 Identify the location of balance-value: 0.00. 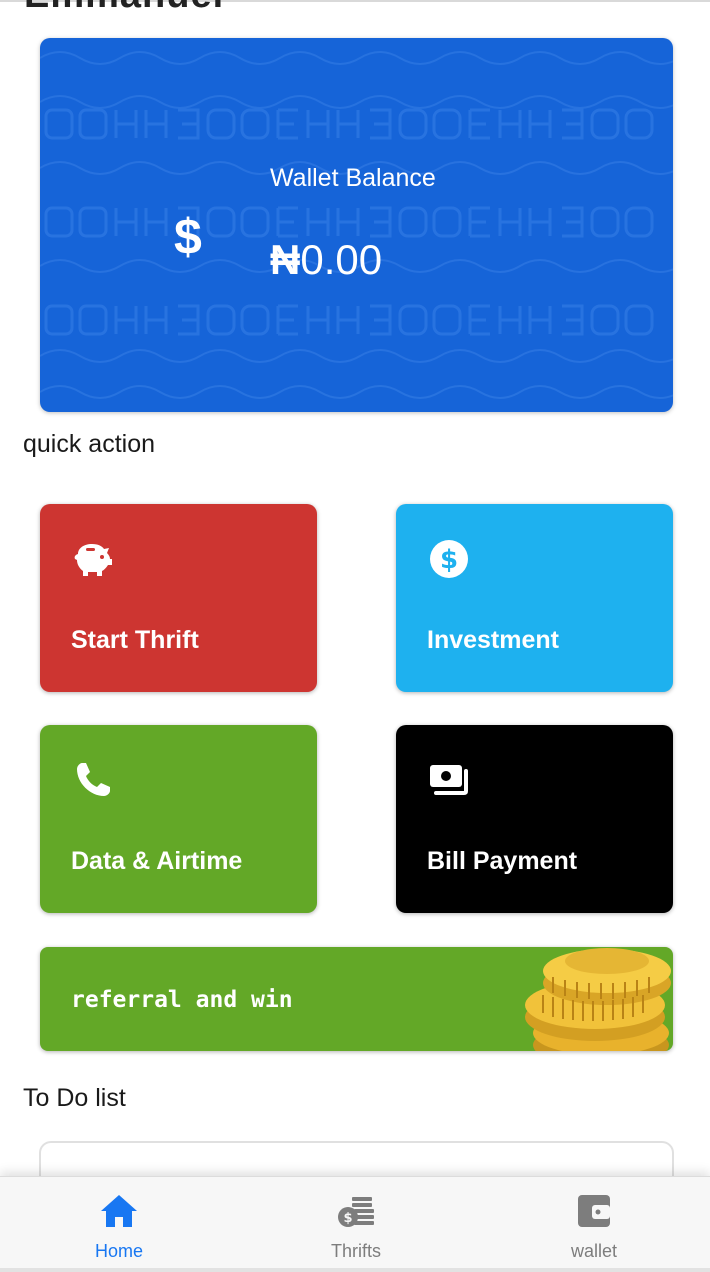
(341, 259).